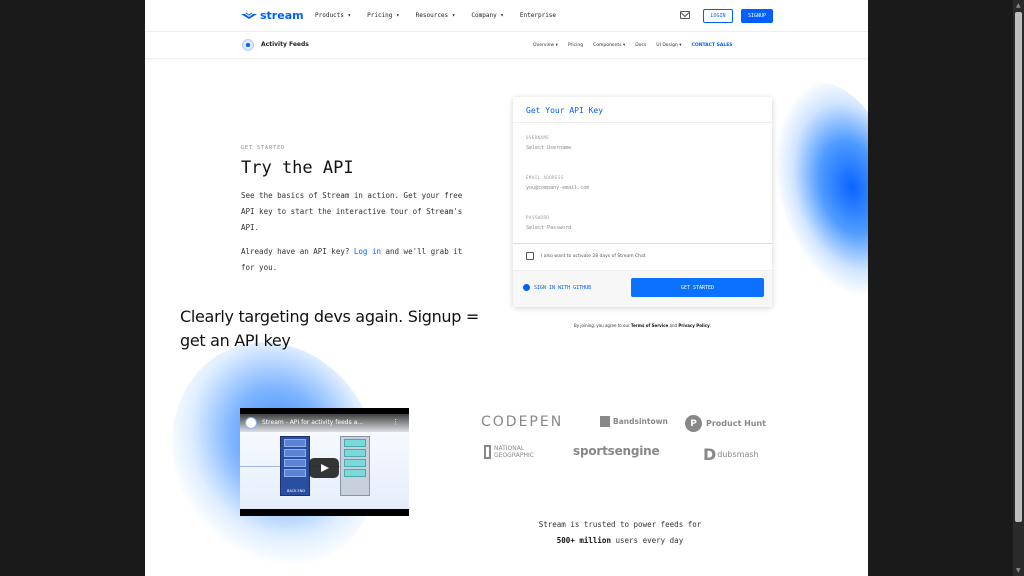 Image resolution: width=1024 pixels, height=576 pixels. Describe the element at coordinates (383, 15) in the screenshot. I see `nav-item-pricing: Pricing ▾` at that location.